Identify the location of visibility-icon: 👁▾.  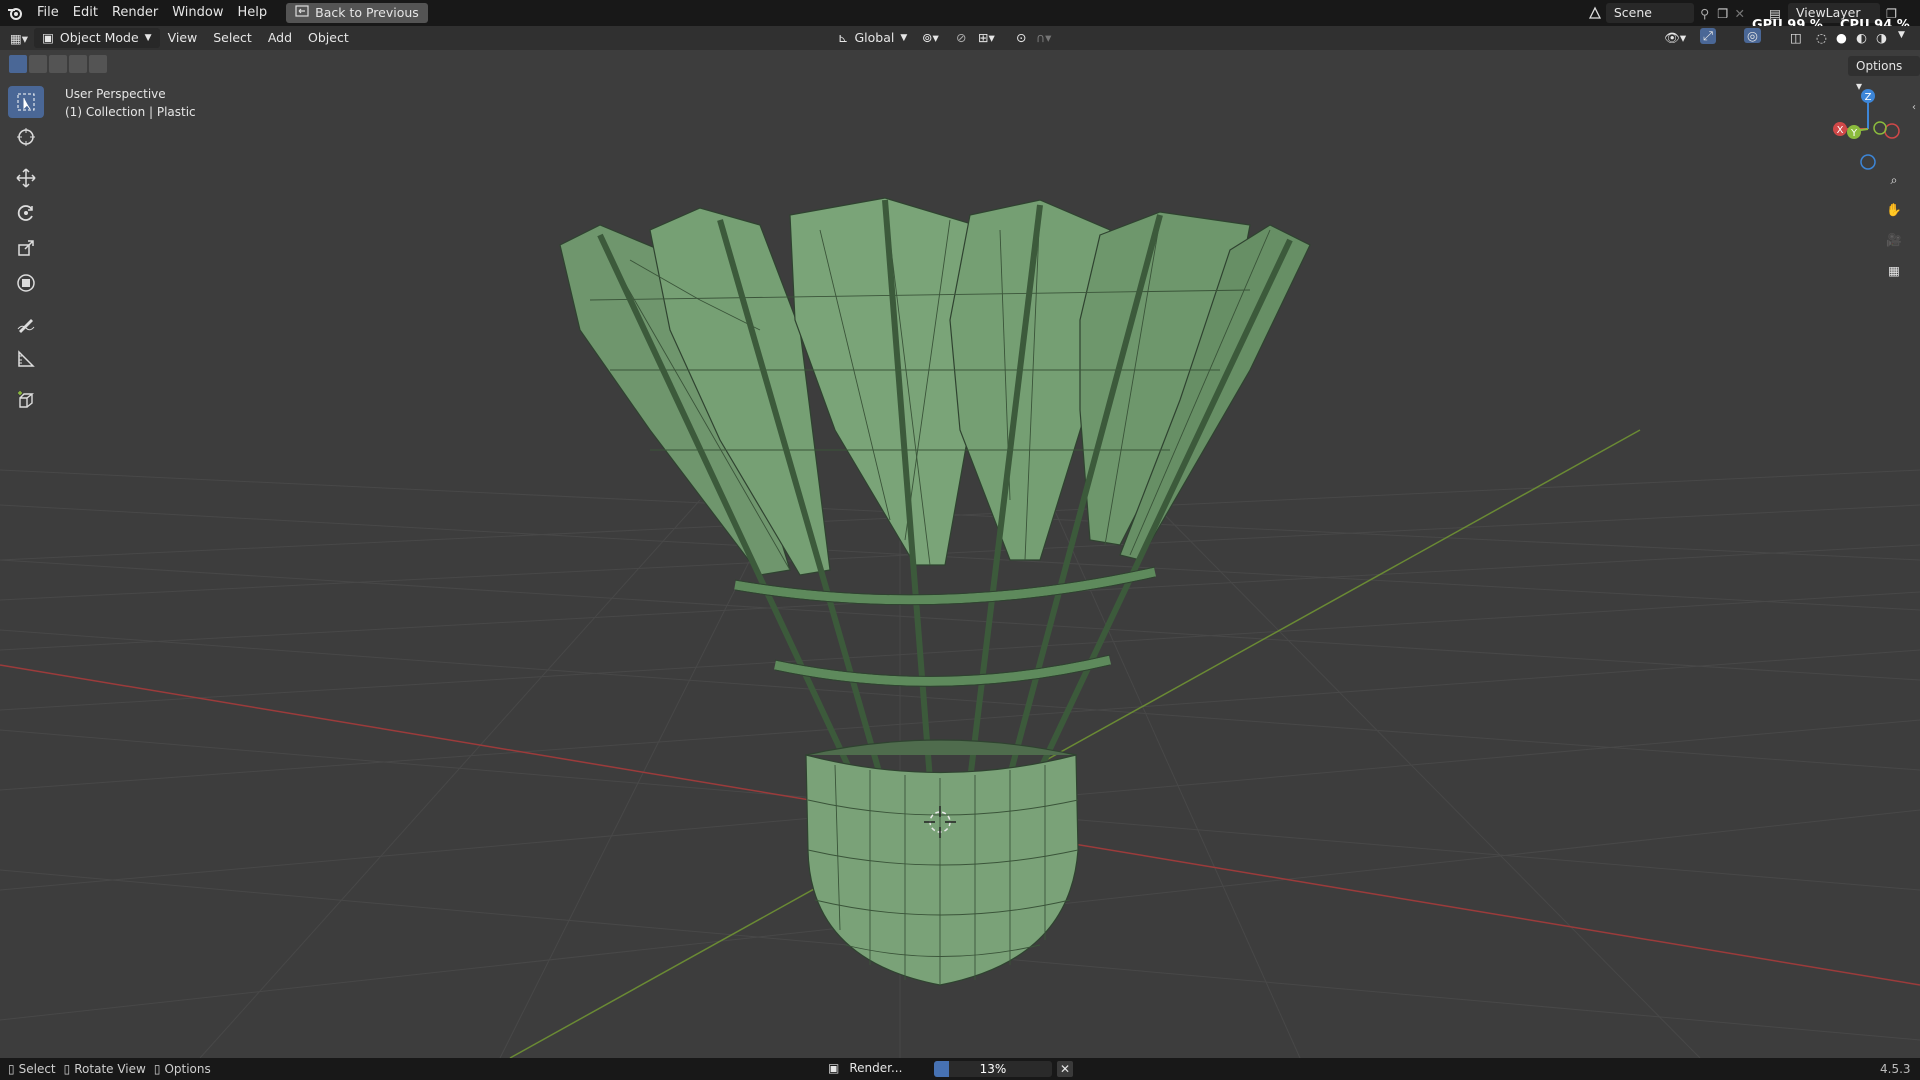
(1675, 38).